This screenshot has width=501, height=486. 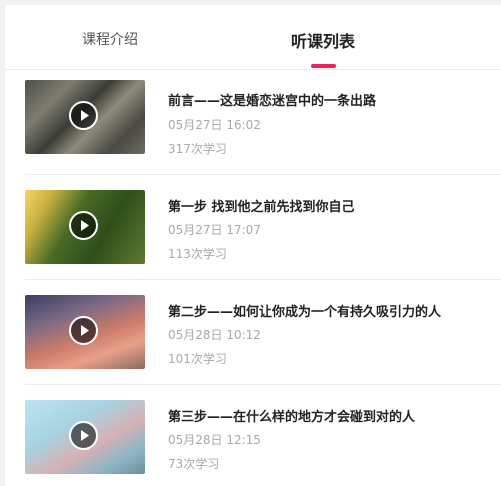 What do you see at coordinates (194, 464) in the screenshot?
I see `lesson-study-count: 73次学习` at bounding box center [194, 464].